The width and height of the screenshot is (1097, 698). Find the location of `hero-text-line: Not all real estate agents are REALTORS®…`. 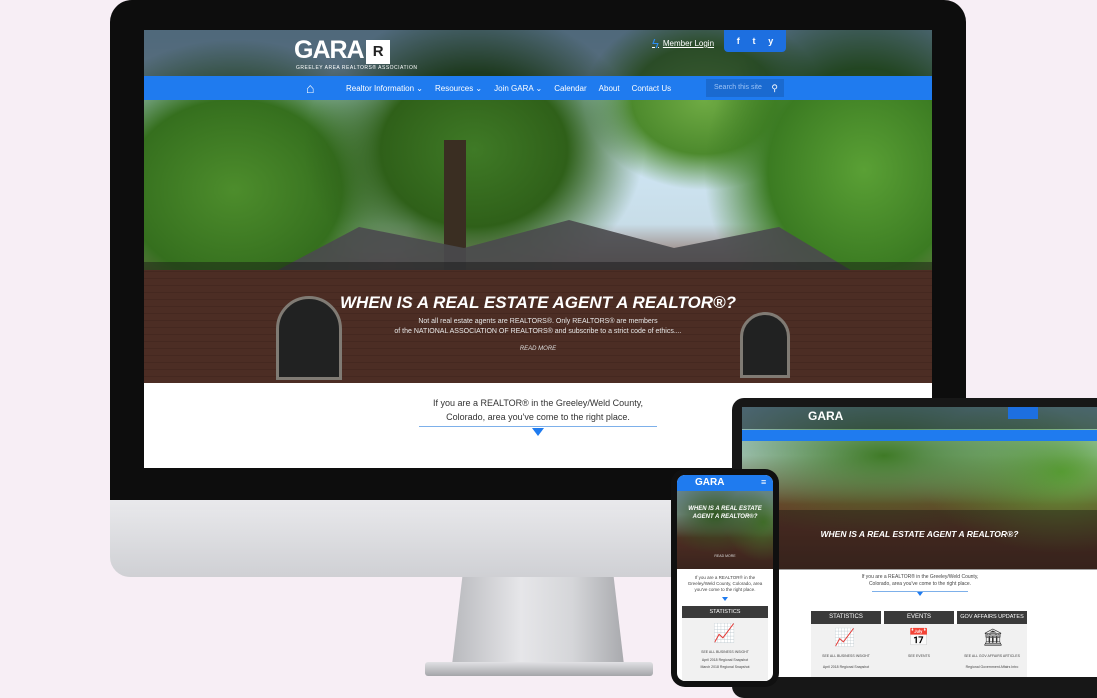

hero-text-line: Not all real estate agents are REALTORS®… is located at coordinates (538, 321).